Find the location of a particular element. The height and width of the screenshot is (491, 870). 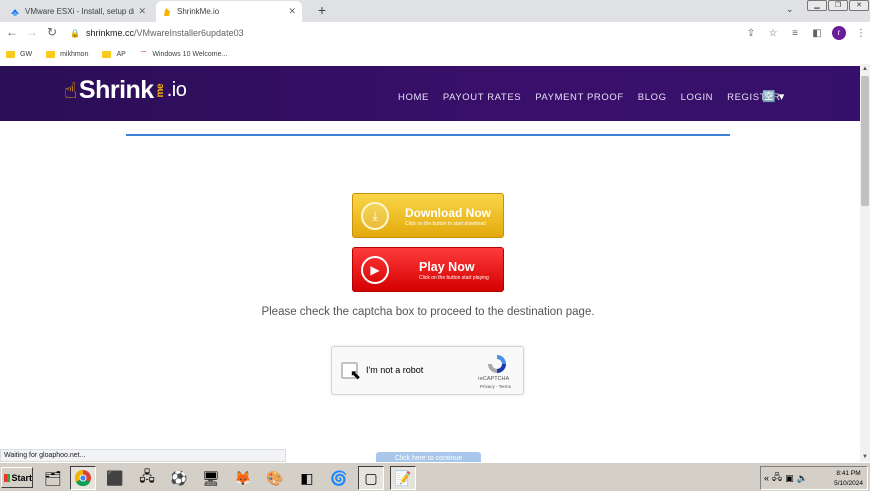

menu-home: HOME is located at coordinates (413, 97).